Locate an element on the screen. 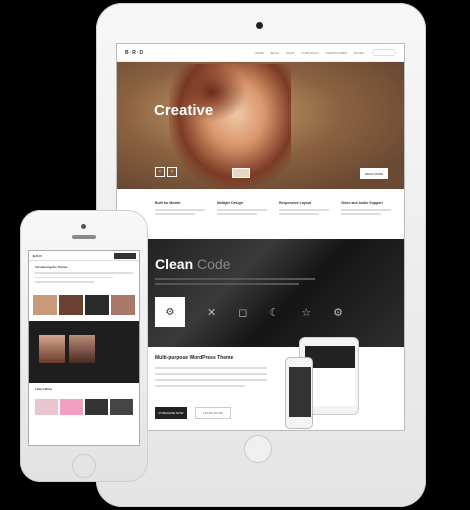 Image resolution: width=470 pixels, height=510 pixels. menu-item-home: HOME is located at coordinates (259, 53).